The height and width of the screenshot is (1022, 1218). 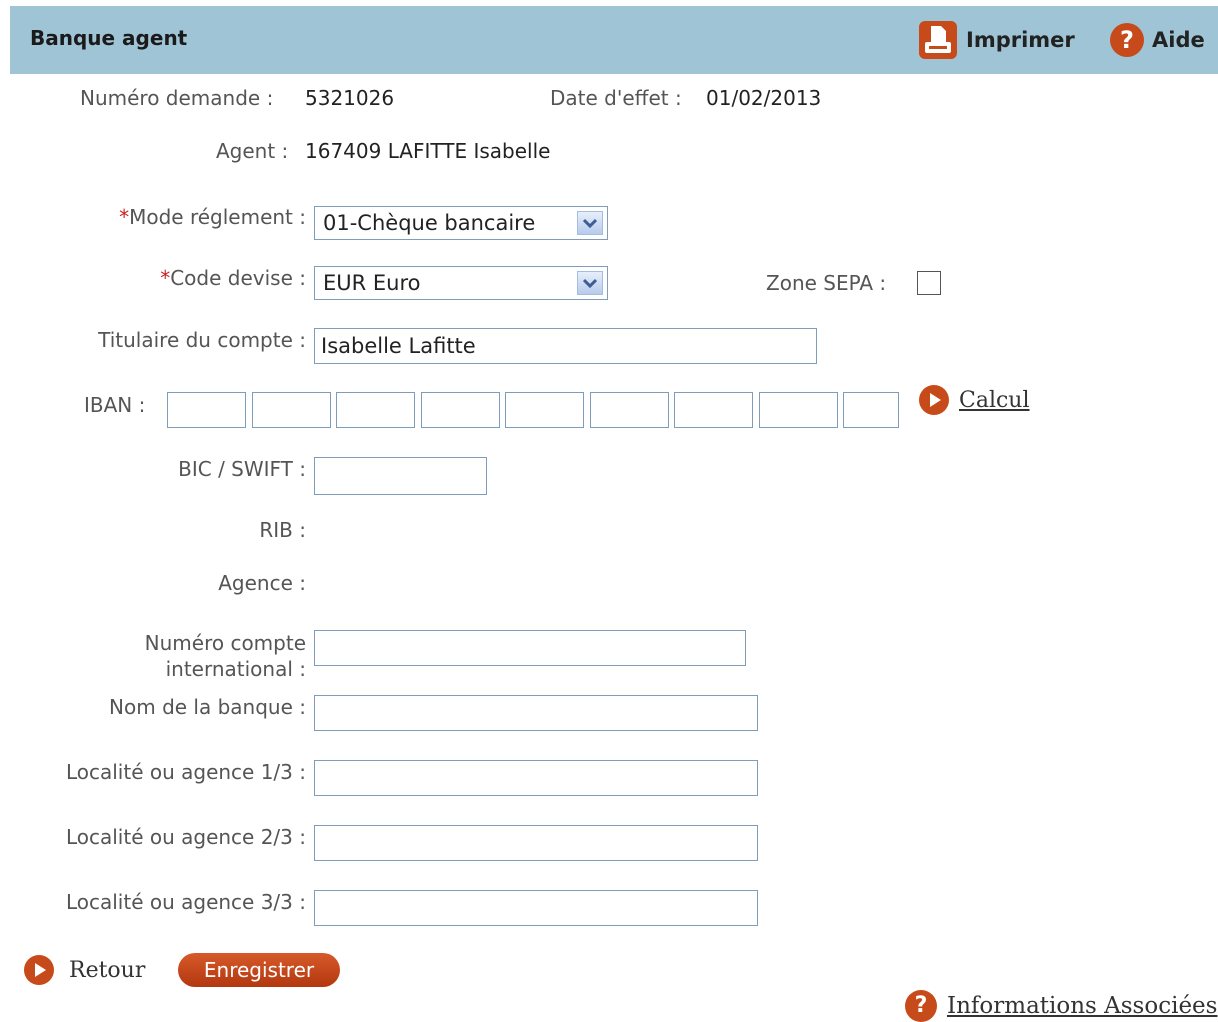 What do you see at coordinates (350, 98) in the screenshot?
I see `numero-value: 5321026` at bounding box center [350, 98].